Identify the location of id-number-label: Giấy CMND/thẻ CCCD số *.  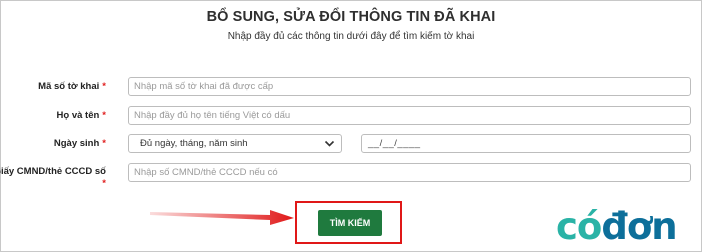
(53, 177).